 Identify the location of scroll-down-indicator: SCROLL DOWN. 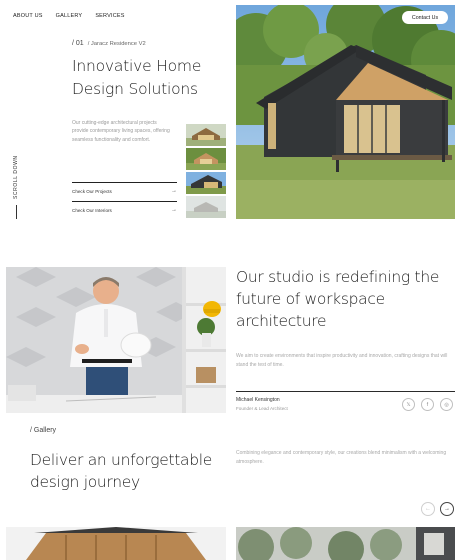
(17, 188).